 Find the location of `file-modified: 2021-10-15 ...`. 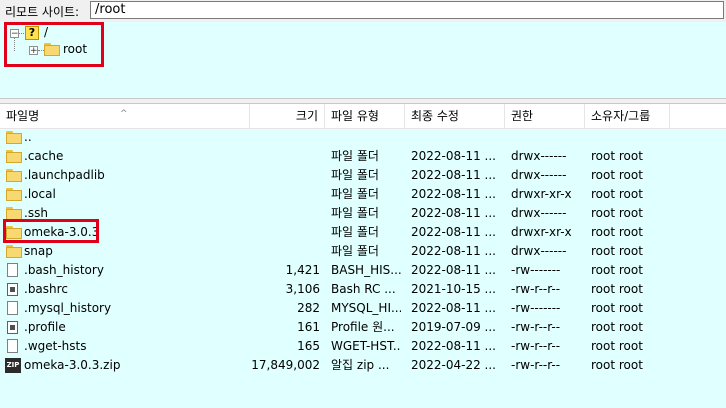

file-modified: 2021-10-15 ... is located at coordinates (453, 289).